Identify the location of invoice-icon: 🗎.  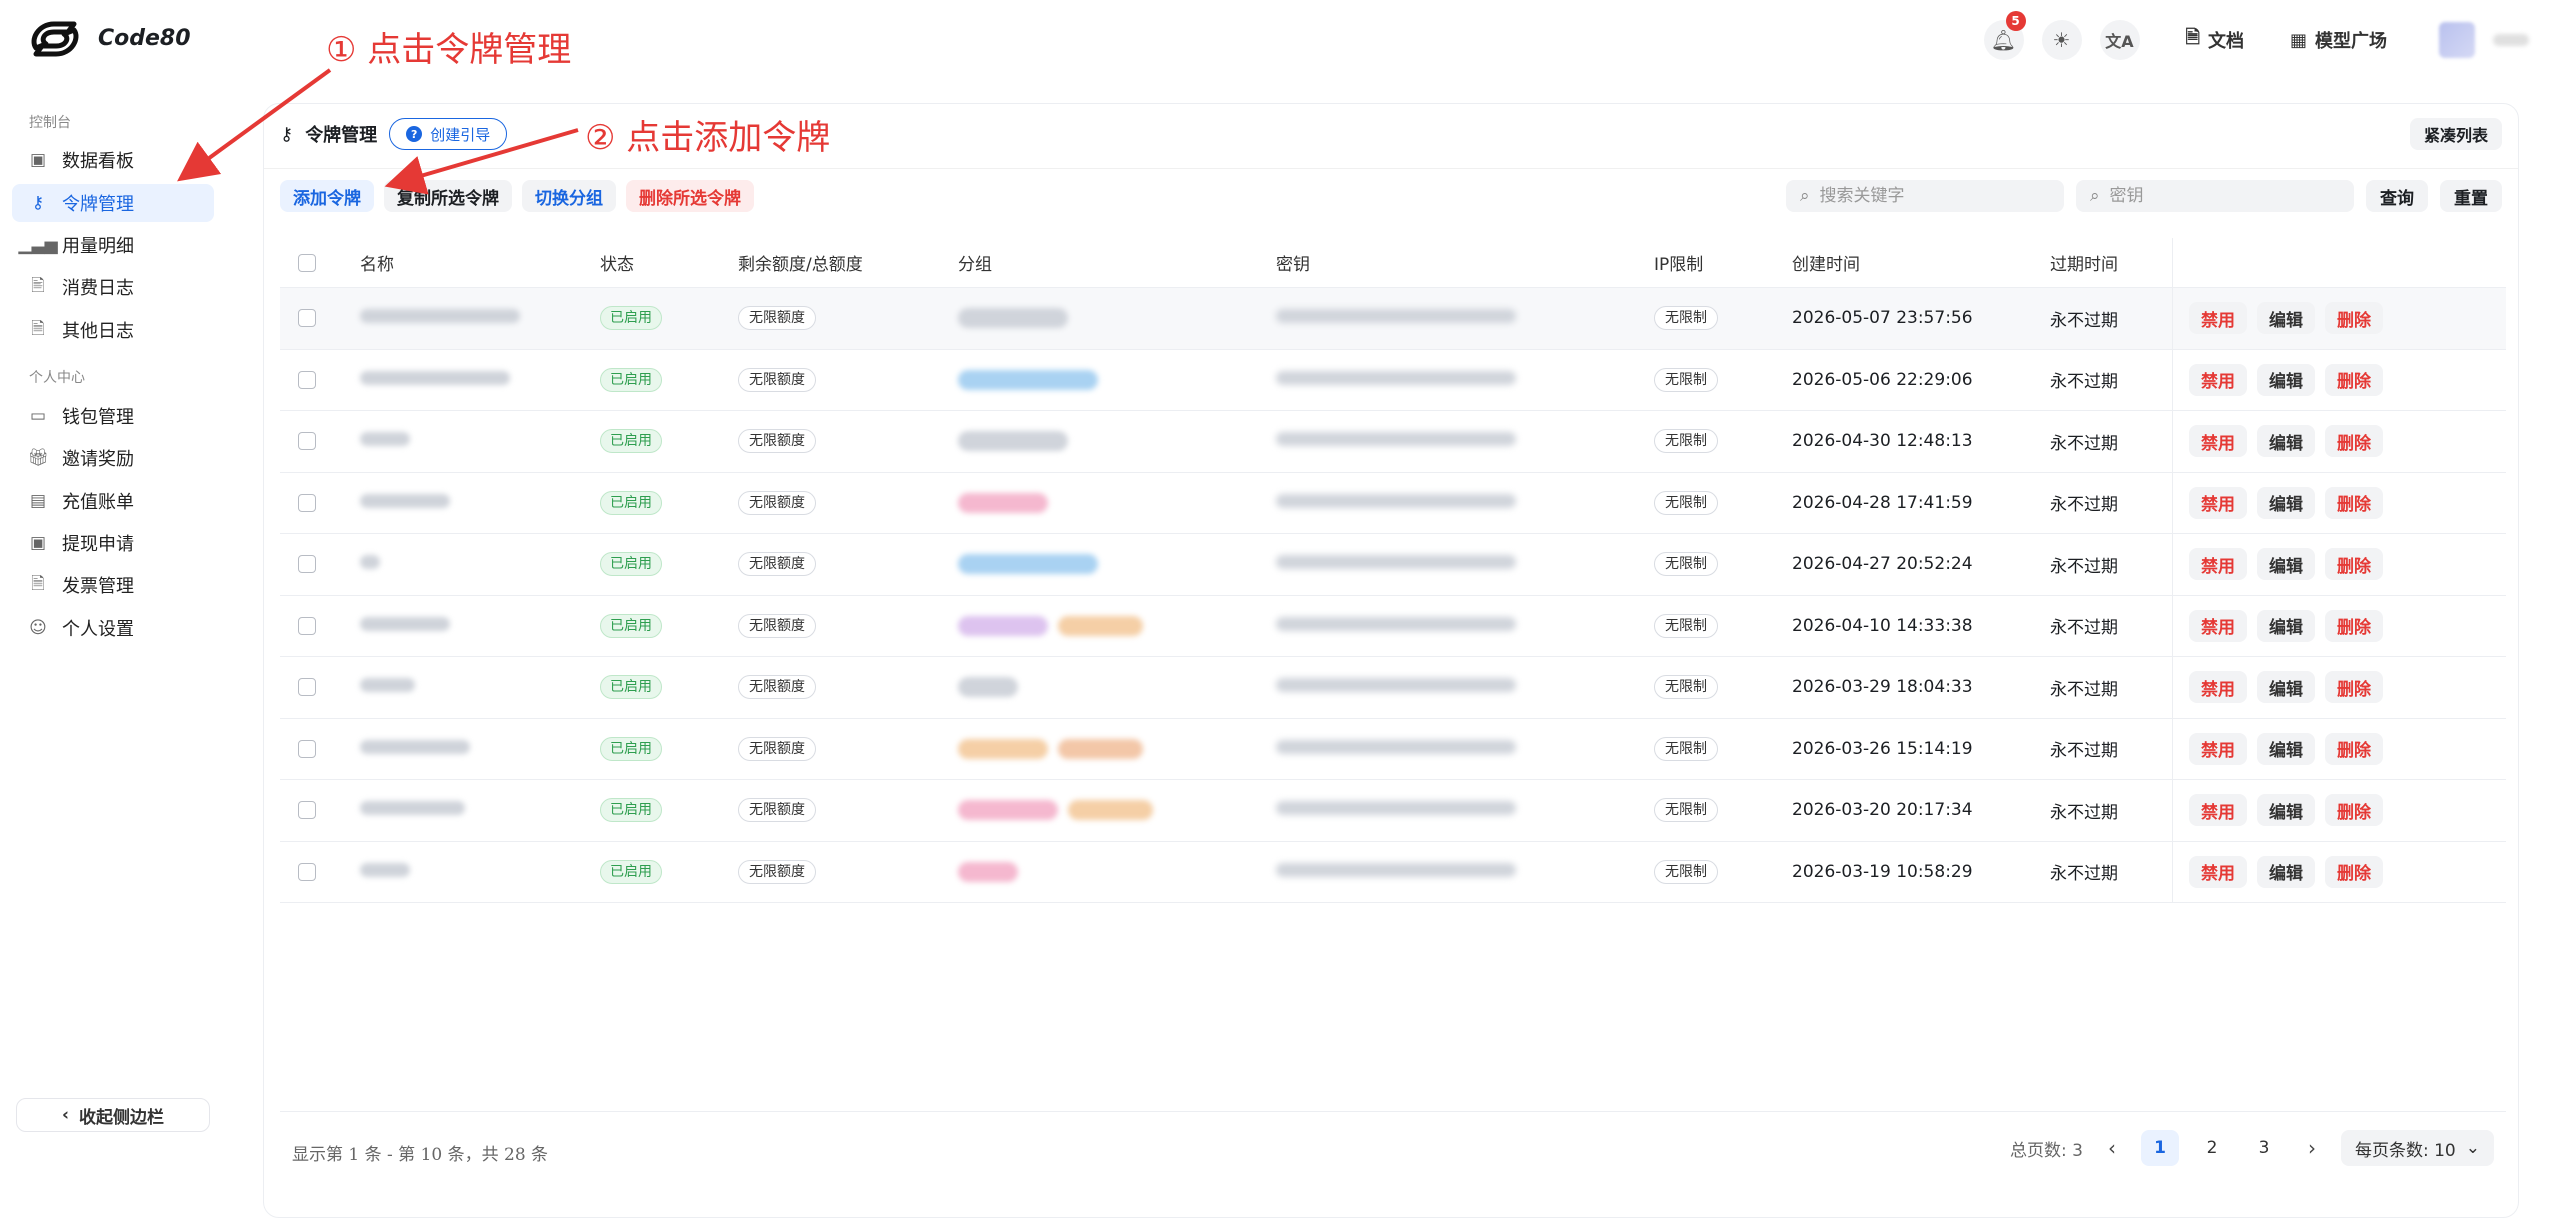
(38, 583).